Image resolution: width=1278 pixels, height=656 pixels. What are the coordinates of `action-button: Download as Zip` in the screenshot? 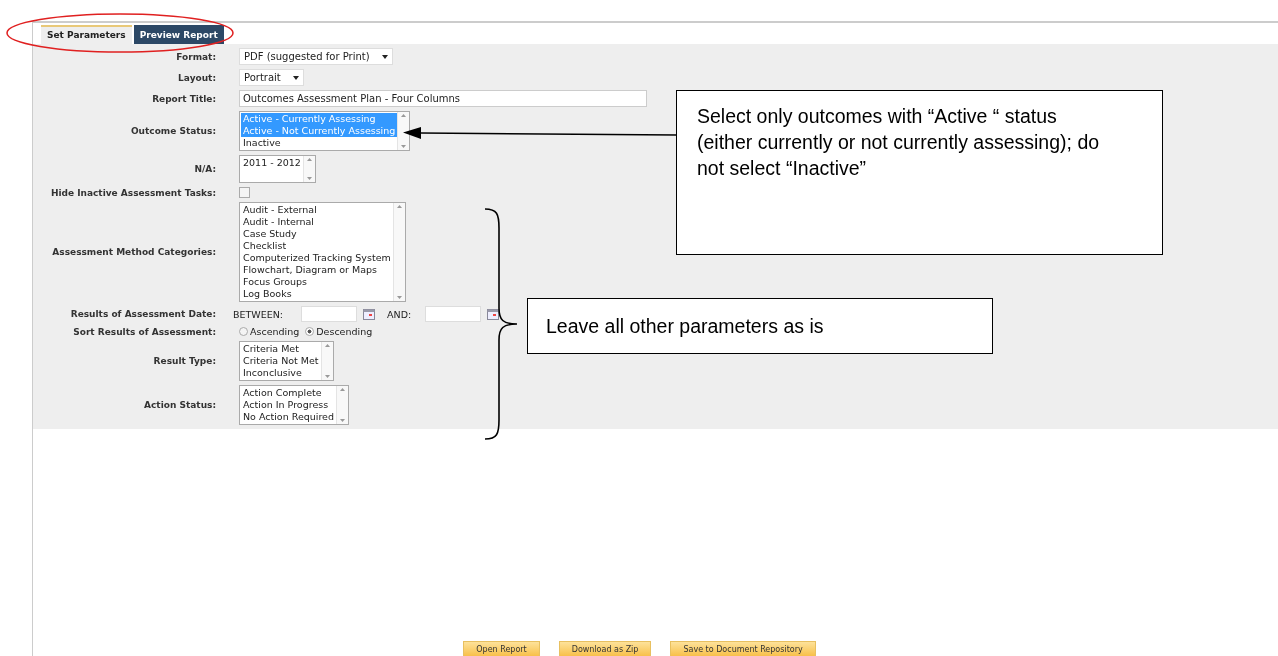 It's located at (605, 648).